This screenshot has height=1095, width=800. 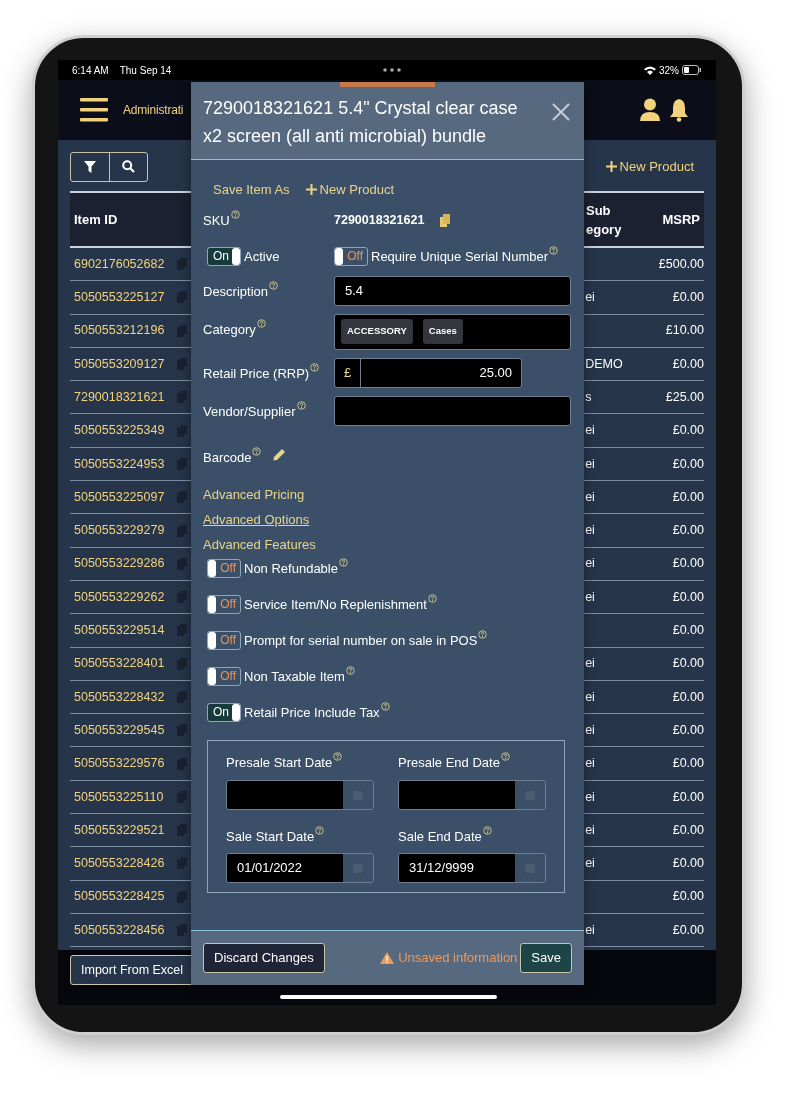 I want to click on save-button: Save, so click(x=546, y=958).